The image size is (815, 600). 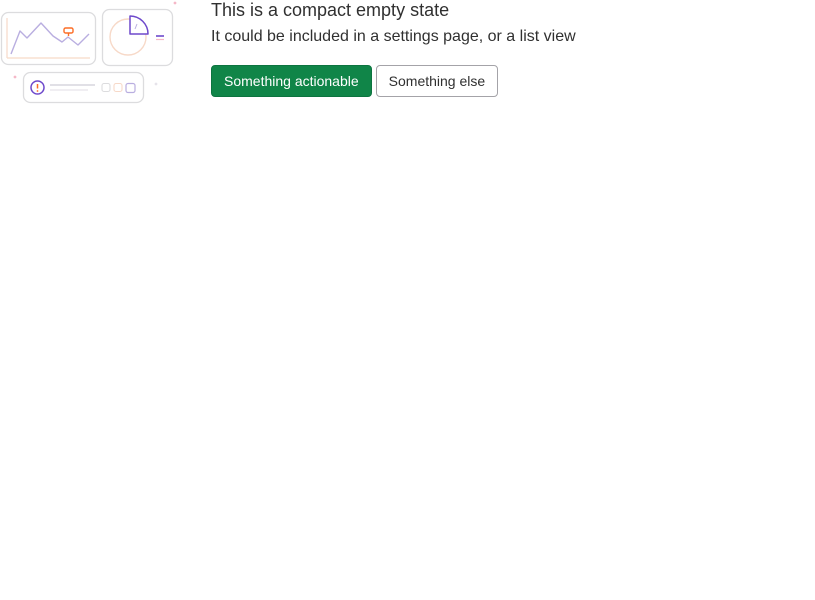 I want to click on empty-state-illustration, so click(x=88, y=52).